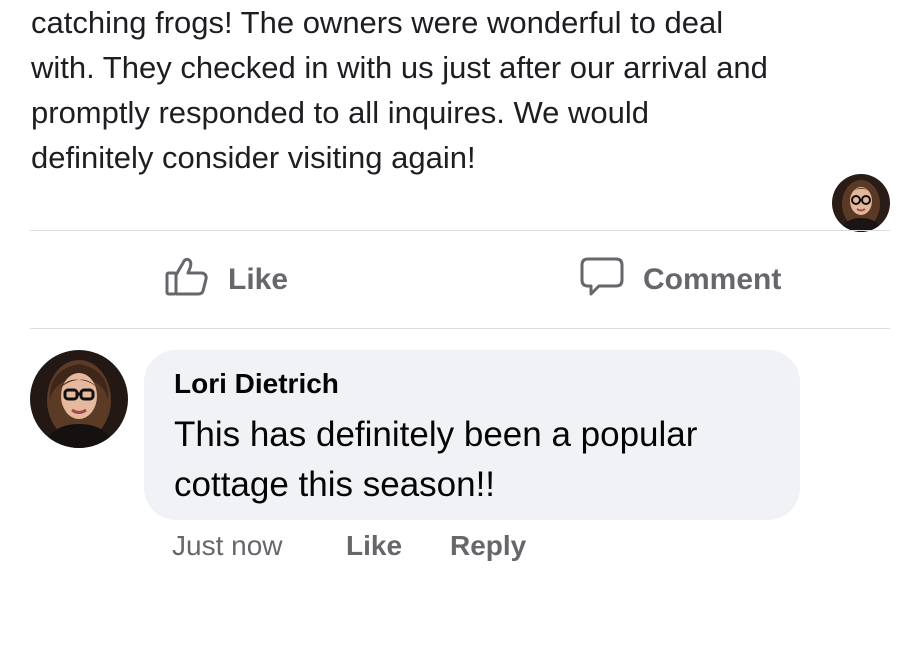  I want to click on reactor-avatar, so click(861, 203).